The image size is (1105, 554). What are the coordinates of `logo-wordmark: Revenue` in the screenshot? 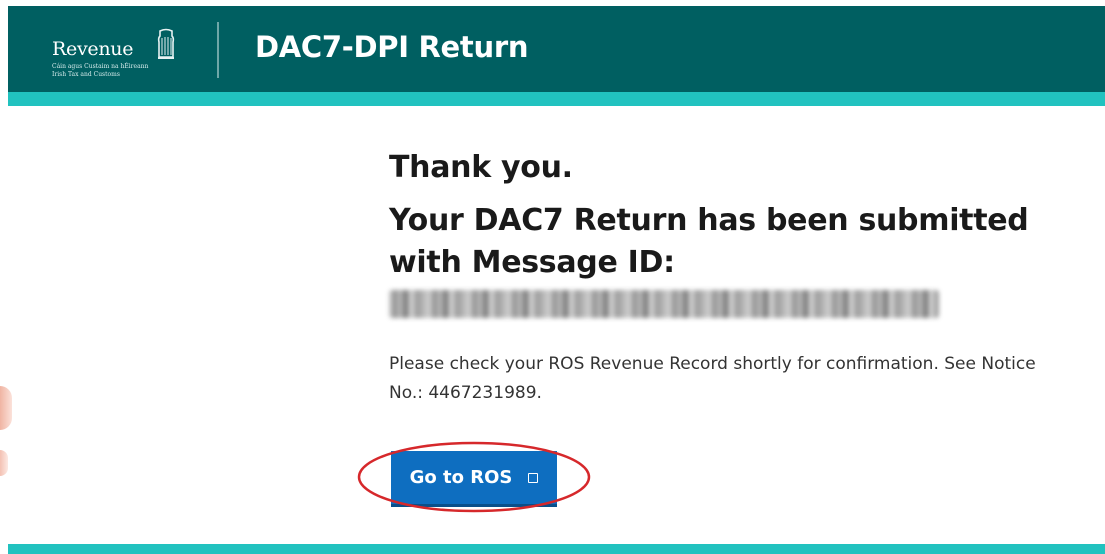 It's located at (93, 49).